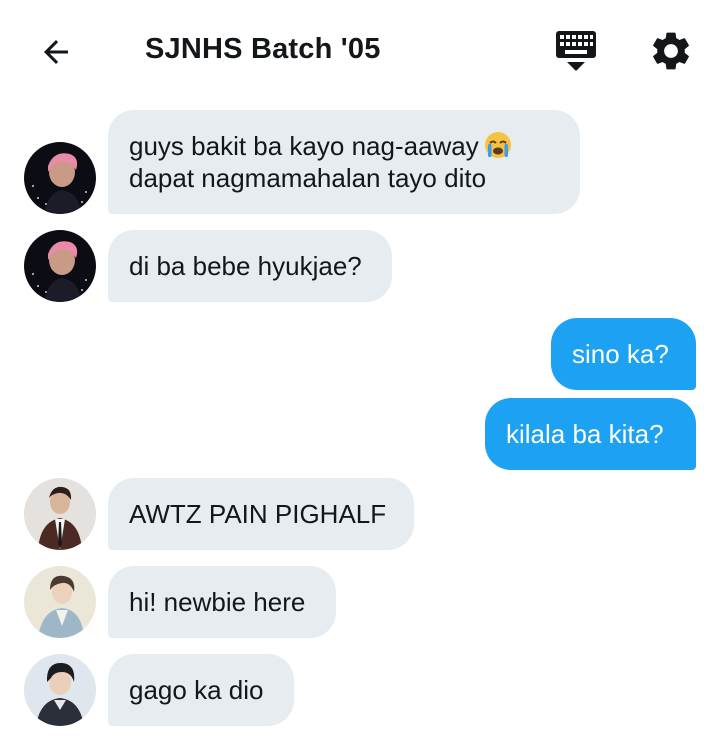 This screenshot has width=719, height=736. Describe the element at coordinates (196, 690) in the screenshot. I see `message-line: gago ka dio` at that location.